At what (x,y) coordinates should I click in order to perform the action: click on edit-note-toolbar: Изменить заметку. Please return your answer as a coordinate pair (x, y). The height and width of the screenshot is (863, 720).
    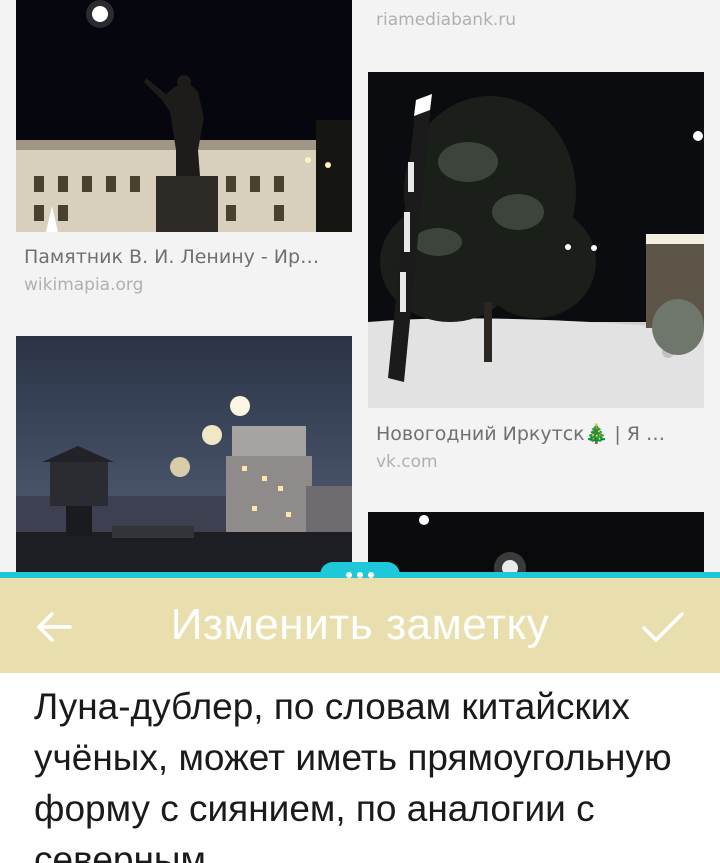
    Looking at the image, I should click on (360, 625).